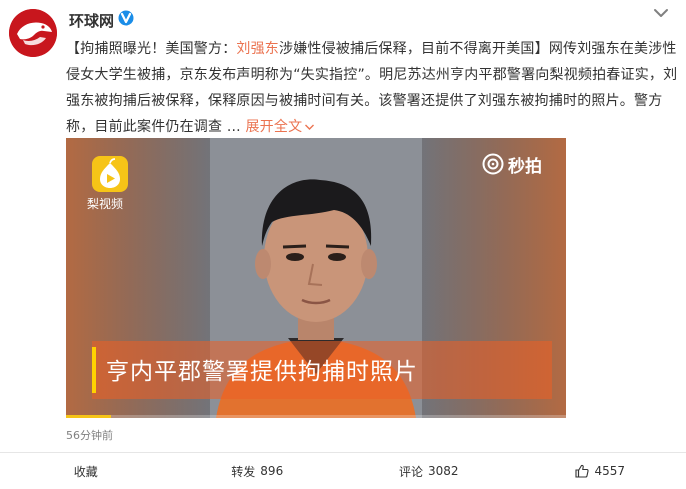  What do you see at coordinates (410, 471) in the screenshot?
I see `comment-label: 评论` at bounding box center [410, 471].